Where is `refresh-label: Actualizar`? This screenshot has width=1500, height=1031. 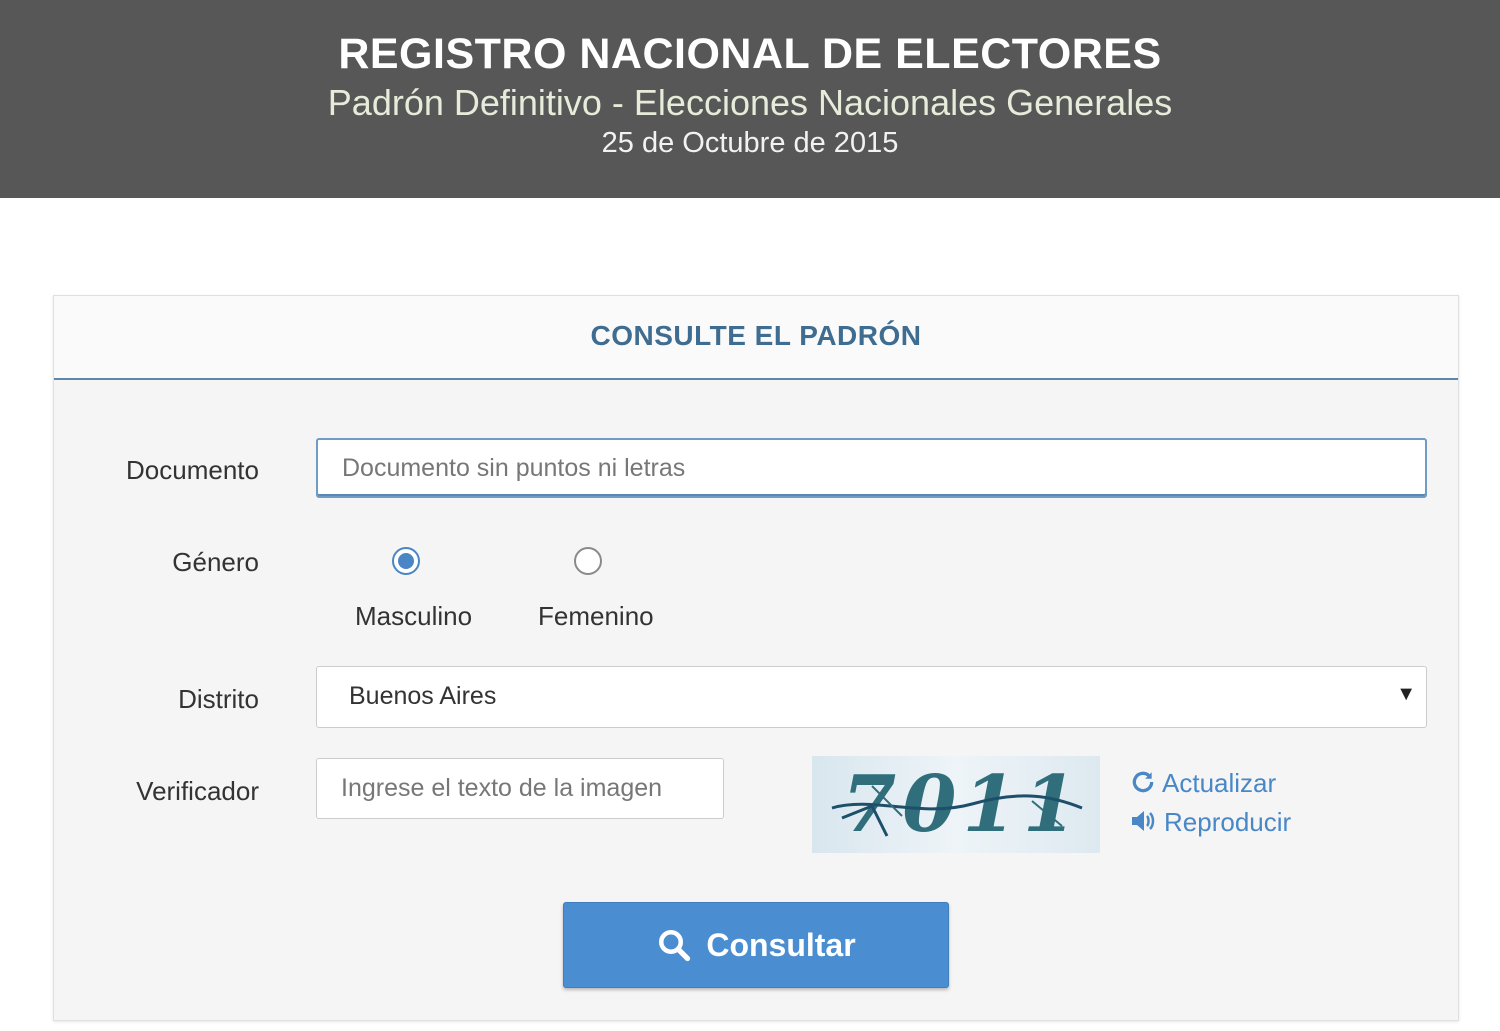
refresh-label: Actualizar is located at coordinates (1219, 783).